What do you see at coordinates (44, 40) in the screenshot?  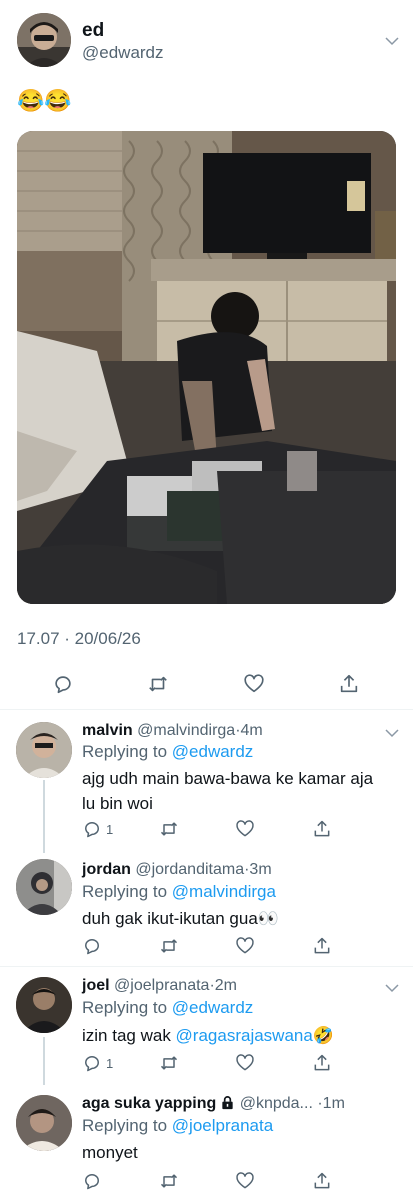 I see `author-avatar` at bounding box center [44, 40].